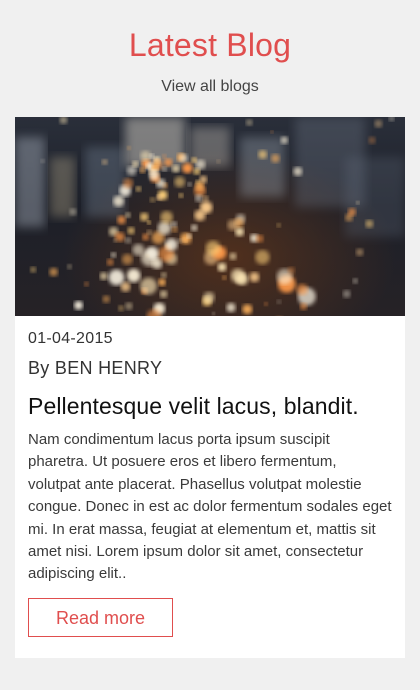 This screenshot has height=690, width=420. Describe the element at coordinates (100, 617) in the screenshot. I see `read-more-button: Read more` at that location.